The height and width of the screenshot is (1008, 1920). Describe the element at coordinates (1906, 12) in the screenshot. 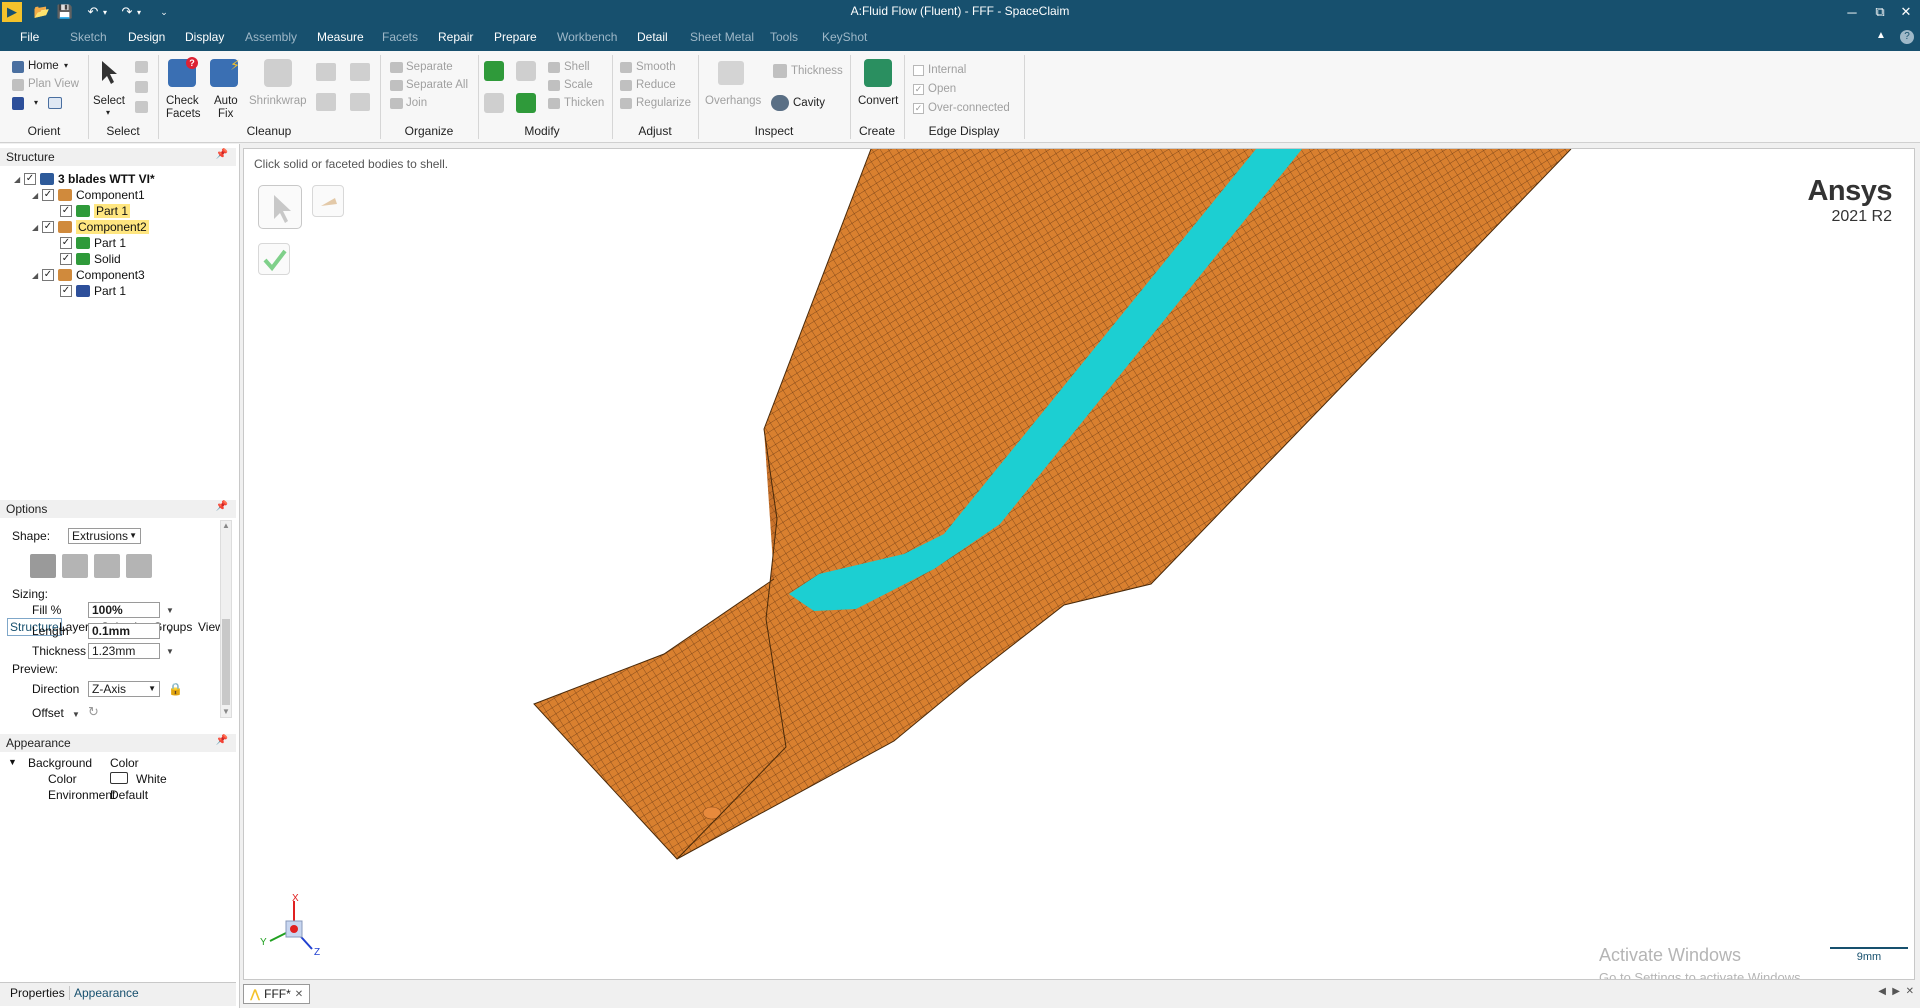

I see `close-button: ✕` at that location.